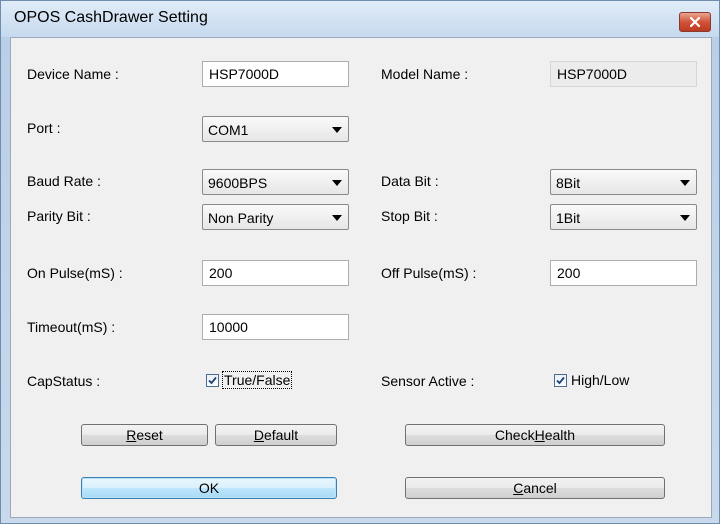  Describe the element at coordinates (73, 74) in the screenshot. I see `device-name-label: Device Name :` at that location.